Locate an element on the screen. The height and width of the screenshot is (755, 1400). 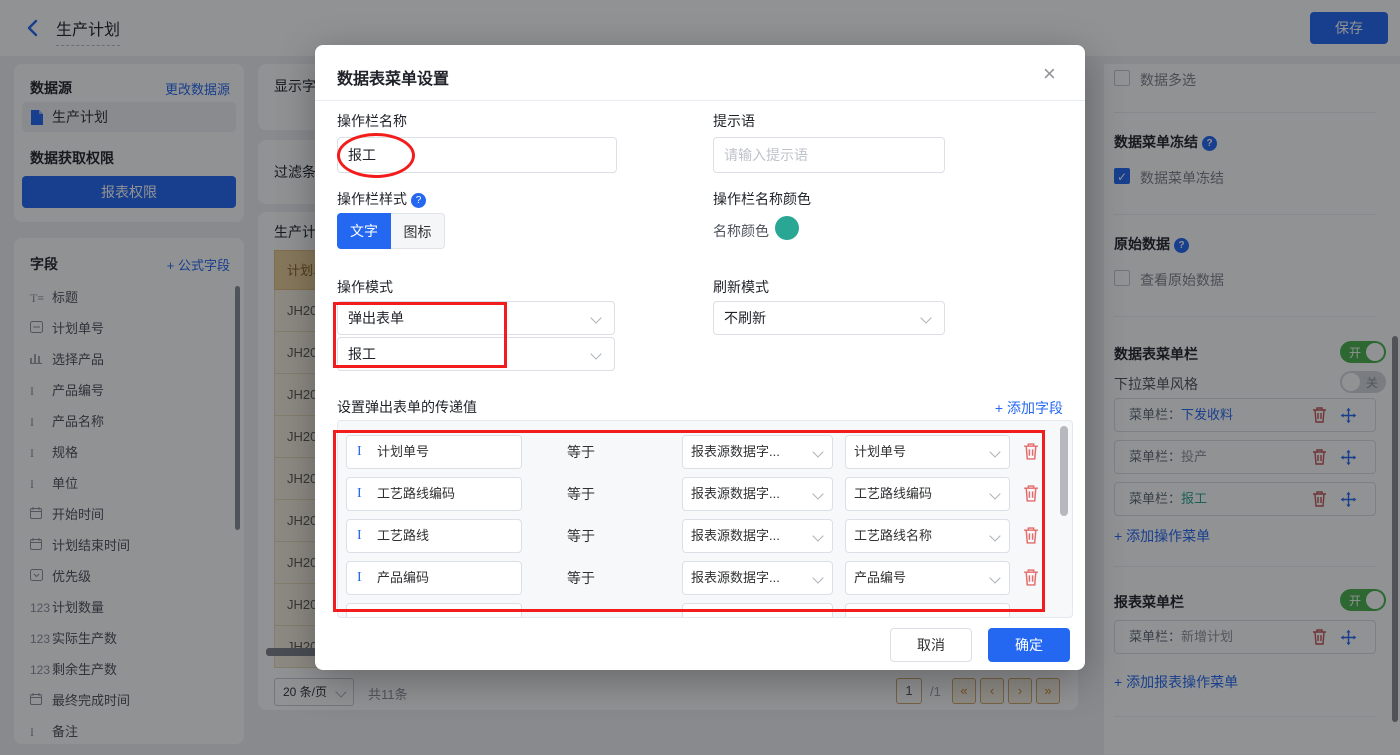
action-style-segmented: 文字 图标 is located at coordinates (391, 231).